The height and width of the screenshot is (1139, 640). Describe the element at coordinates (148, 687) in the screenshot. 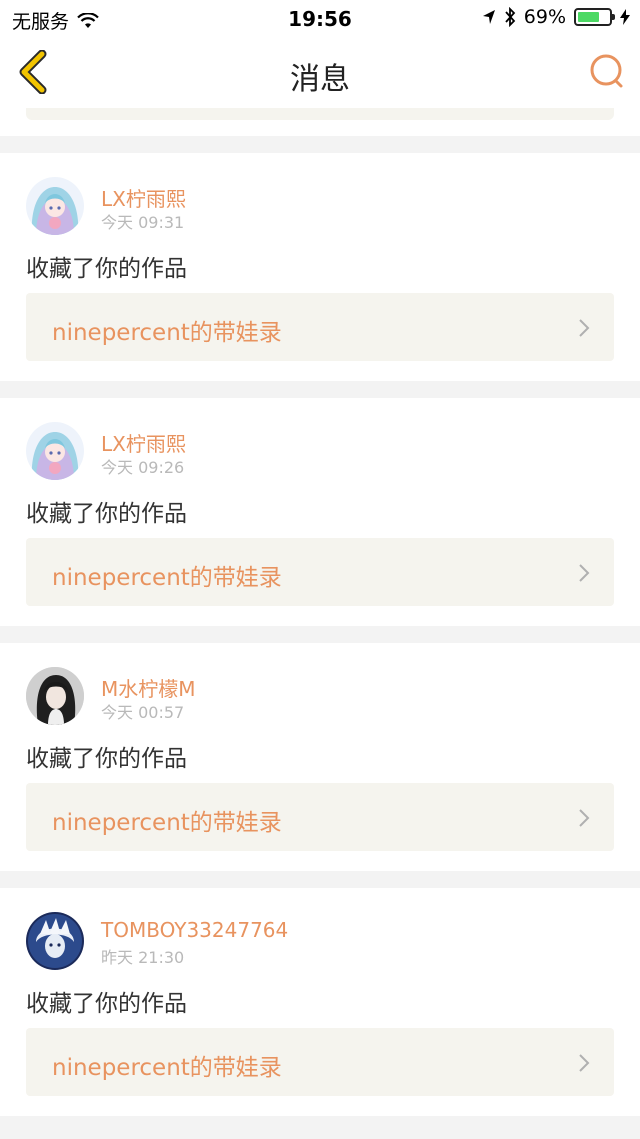

I see `username: M水柠檬M` at that location.